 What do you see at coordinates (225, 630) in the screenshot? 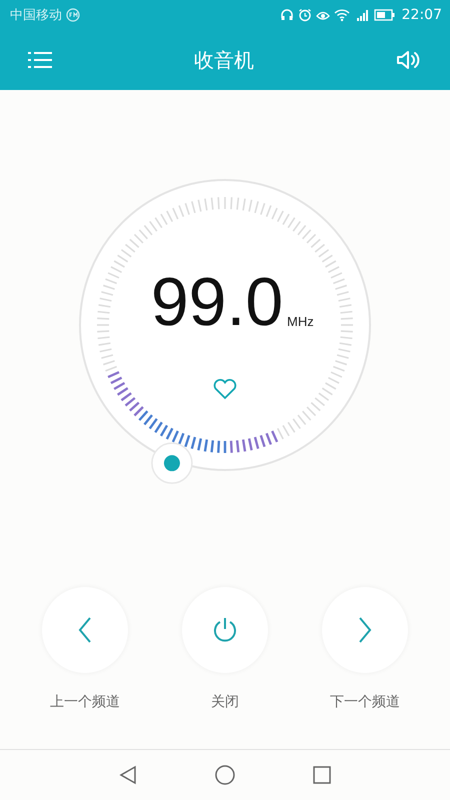
I see `power-icon` at bounding box center [225, 630].